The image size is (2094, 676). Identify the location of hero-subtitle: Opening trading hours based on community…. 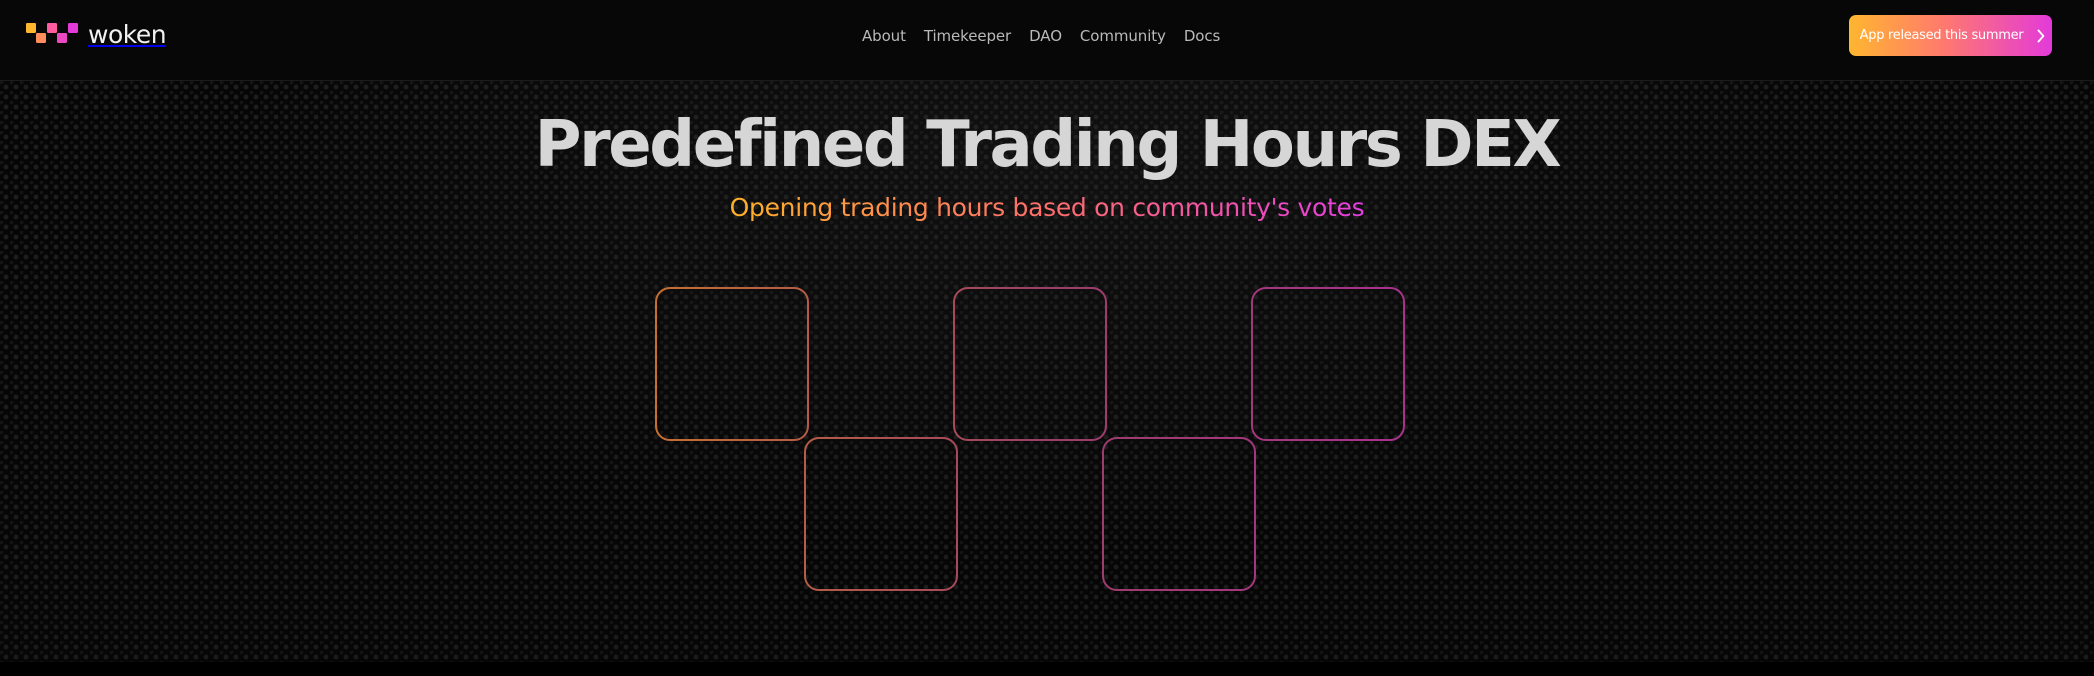
(1047, 208).